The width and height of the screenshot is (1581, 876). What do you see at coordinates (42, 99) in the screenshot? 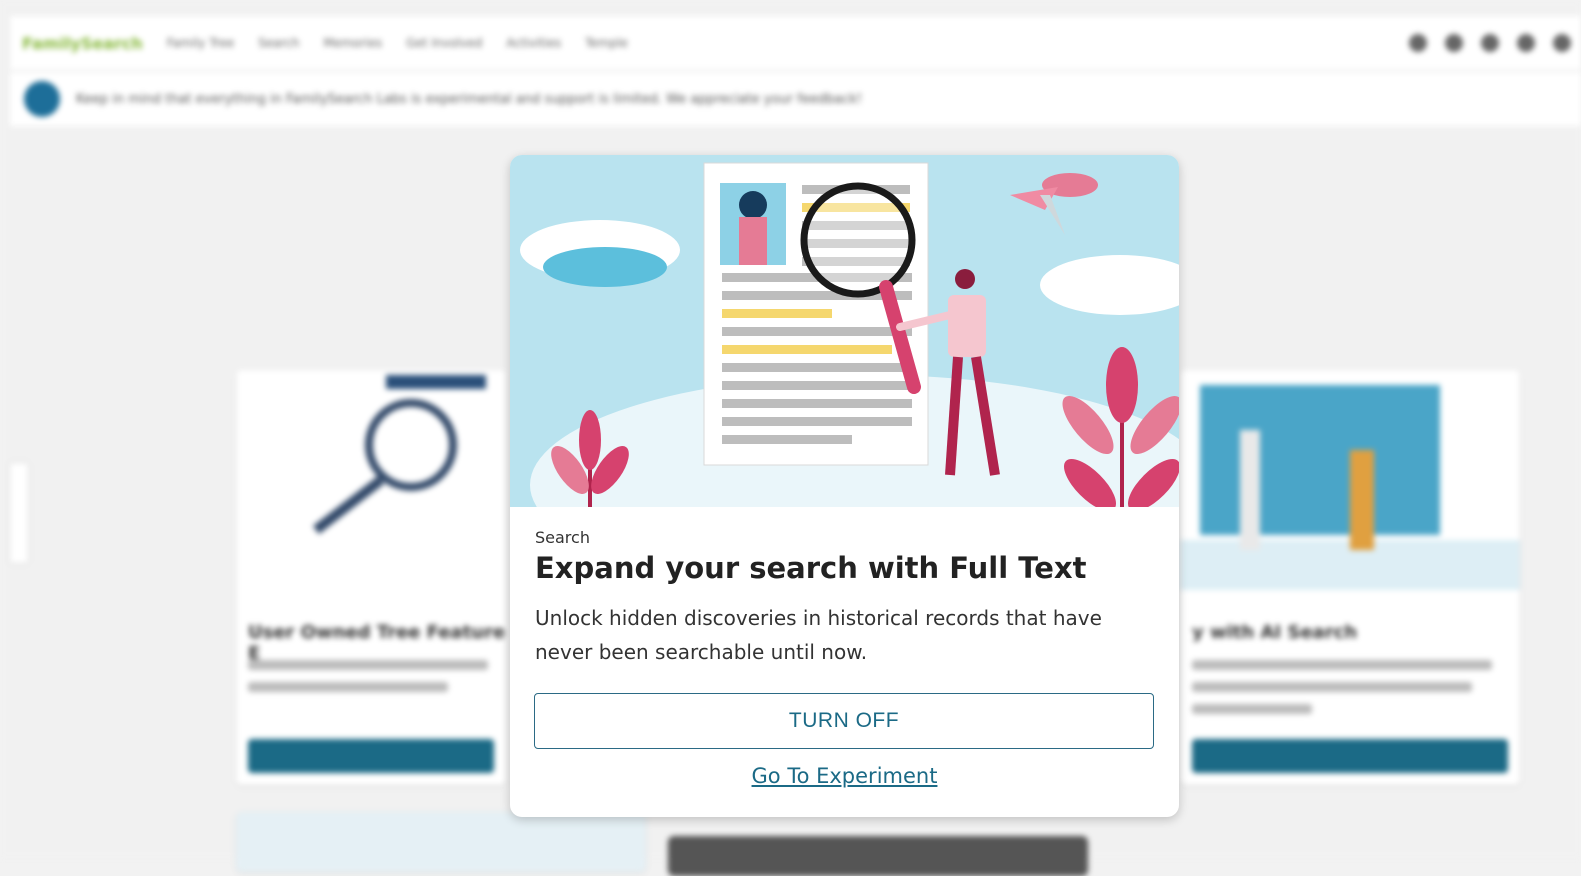
I see `info-icon` at bounding box center [42, 99].